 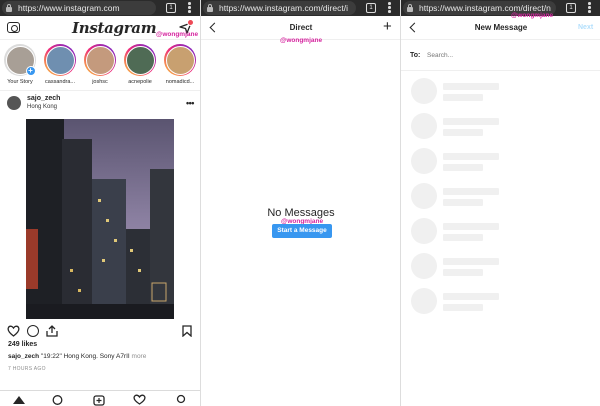 What do you see at coordinates (13, 27) in the screenshot?
I see `camera-icon` at bounding box center [13, 27].